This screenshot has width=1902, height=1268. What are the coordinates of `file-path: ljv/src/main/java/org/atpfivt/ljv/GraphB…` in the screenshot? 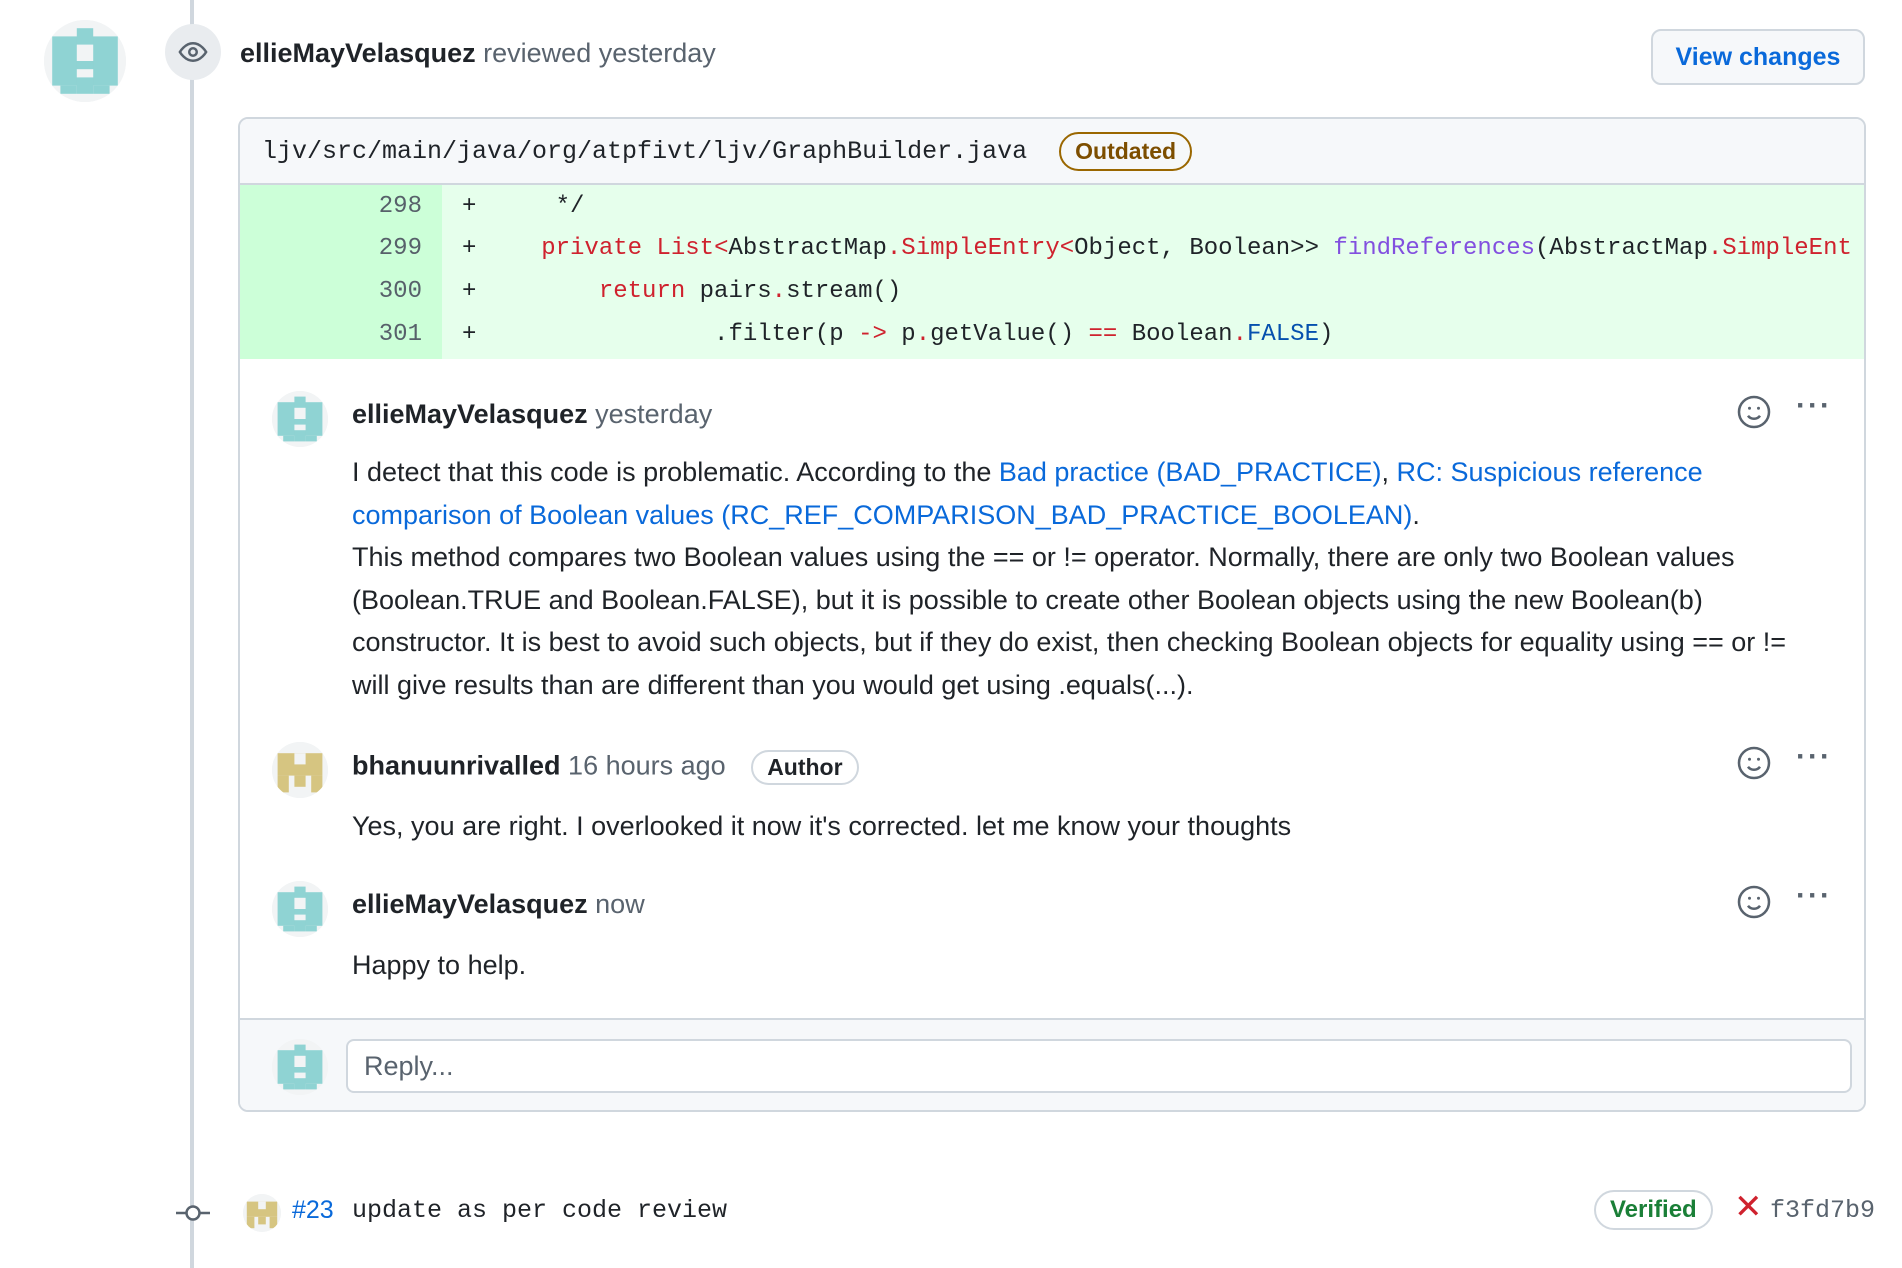 It's located at (644, 151).